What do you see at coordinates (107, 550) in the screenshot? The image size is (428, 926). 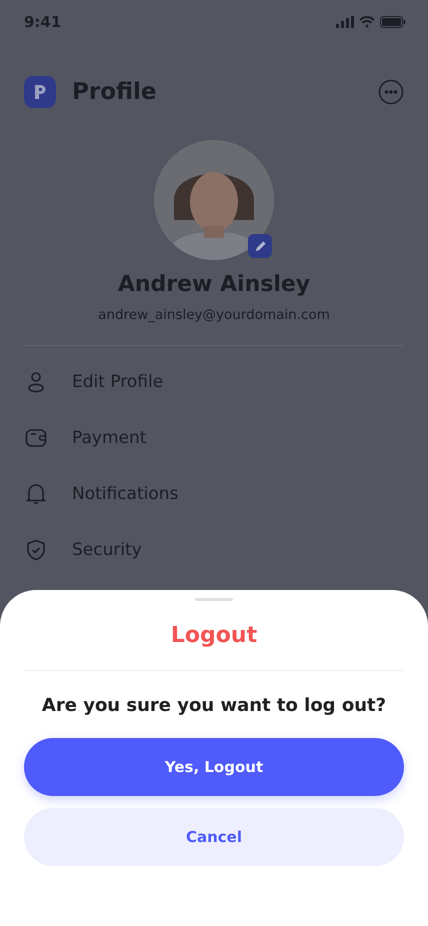 I see `menu-item: Security` at bounding box center [107, 550].